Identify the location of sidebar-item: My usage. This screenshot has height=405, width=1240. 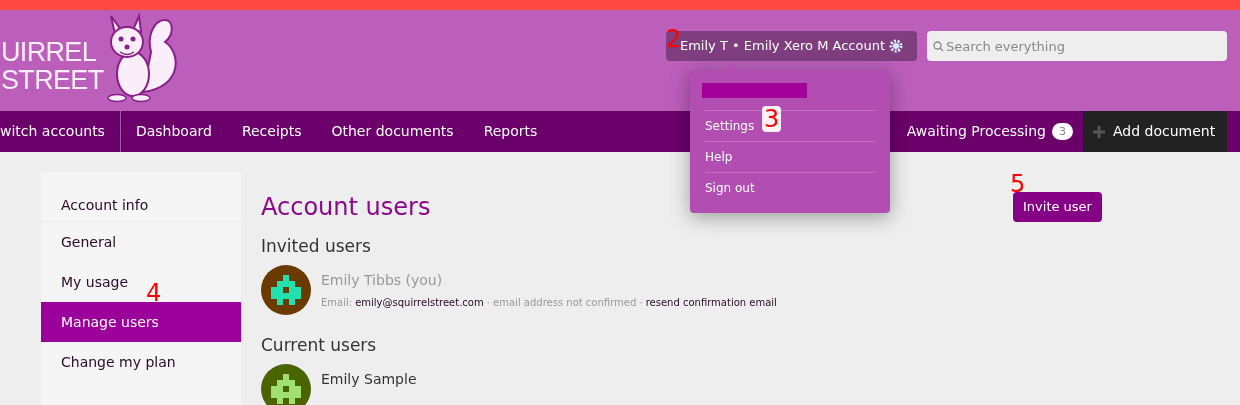
(95, 282).